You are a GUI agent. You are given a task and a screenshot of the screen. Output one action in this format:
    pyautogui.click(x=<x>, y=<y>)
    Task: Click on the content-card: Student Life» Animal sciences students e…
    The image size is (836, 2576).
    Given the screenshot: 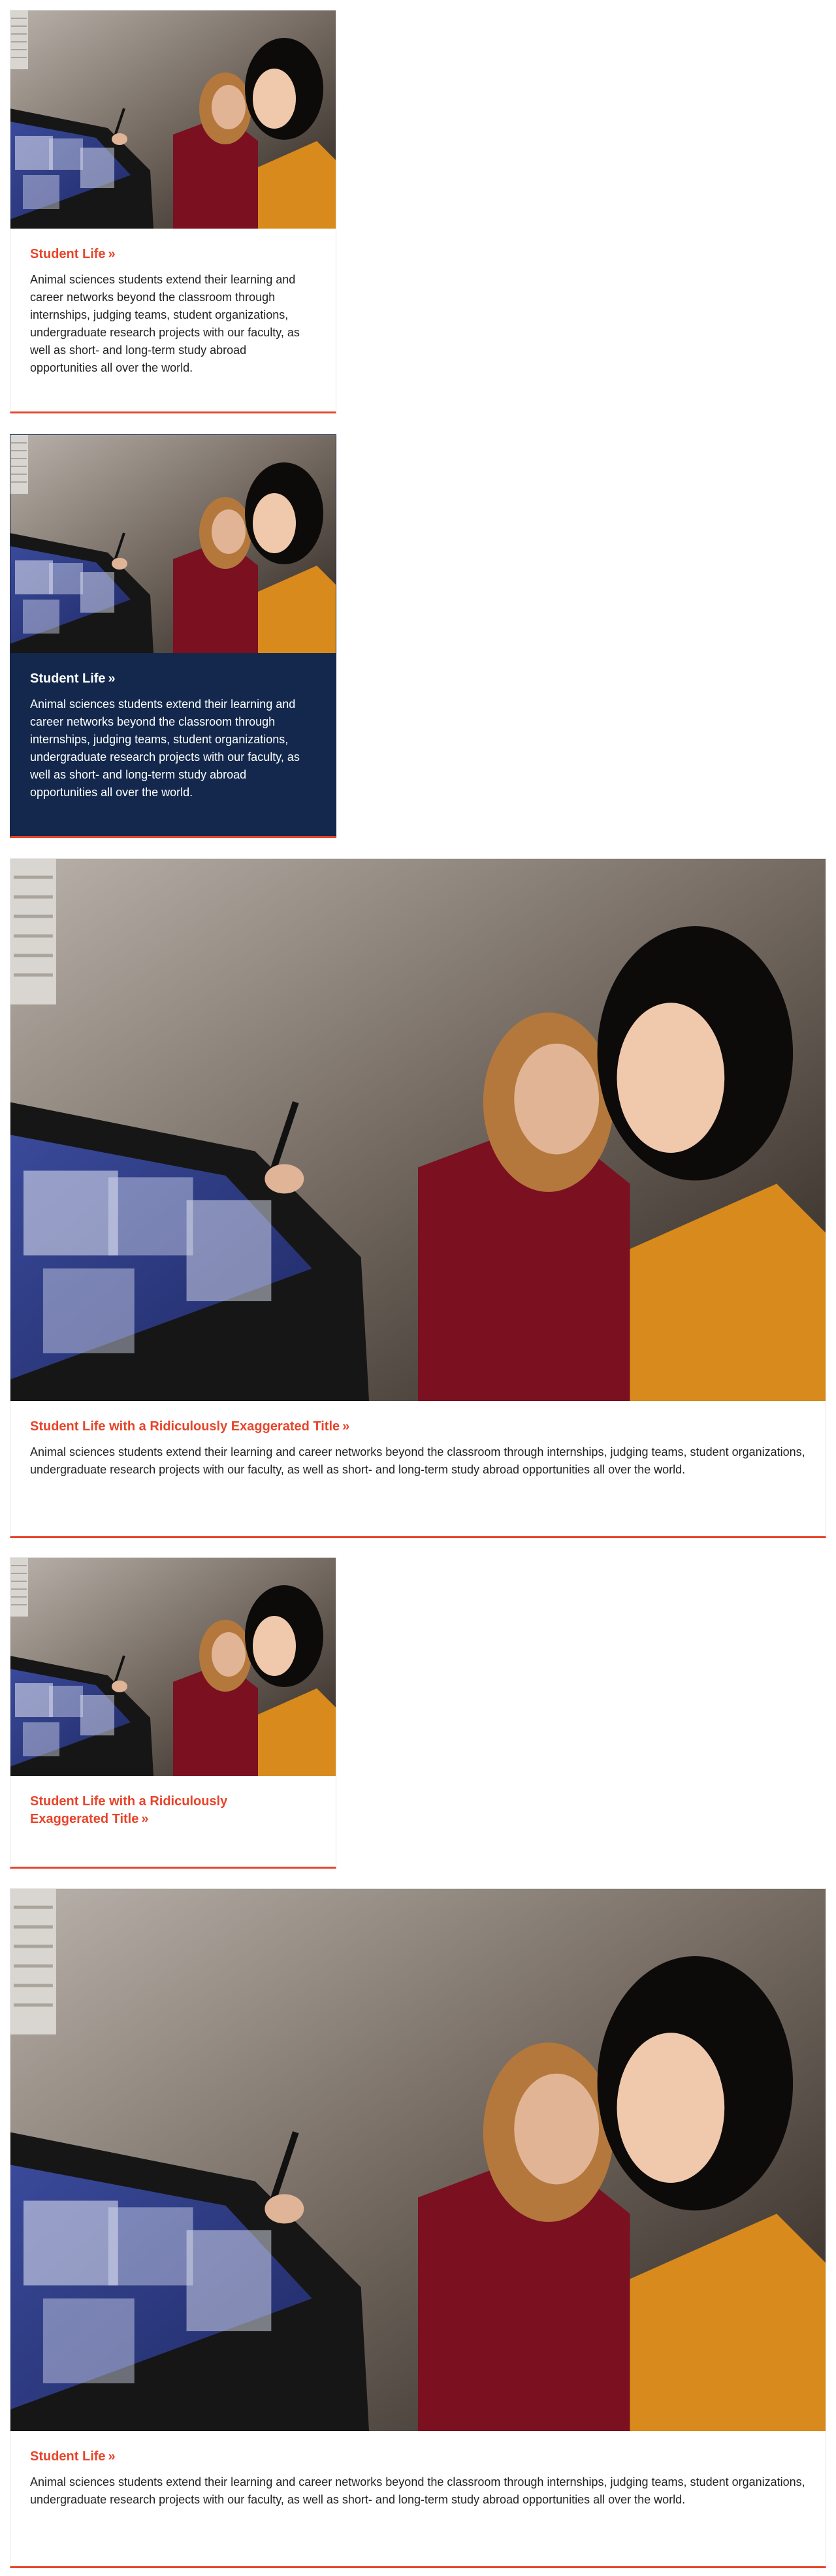 What is the action you would take?
    pyautogui.click(x=173, y=211)
    